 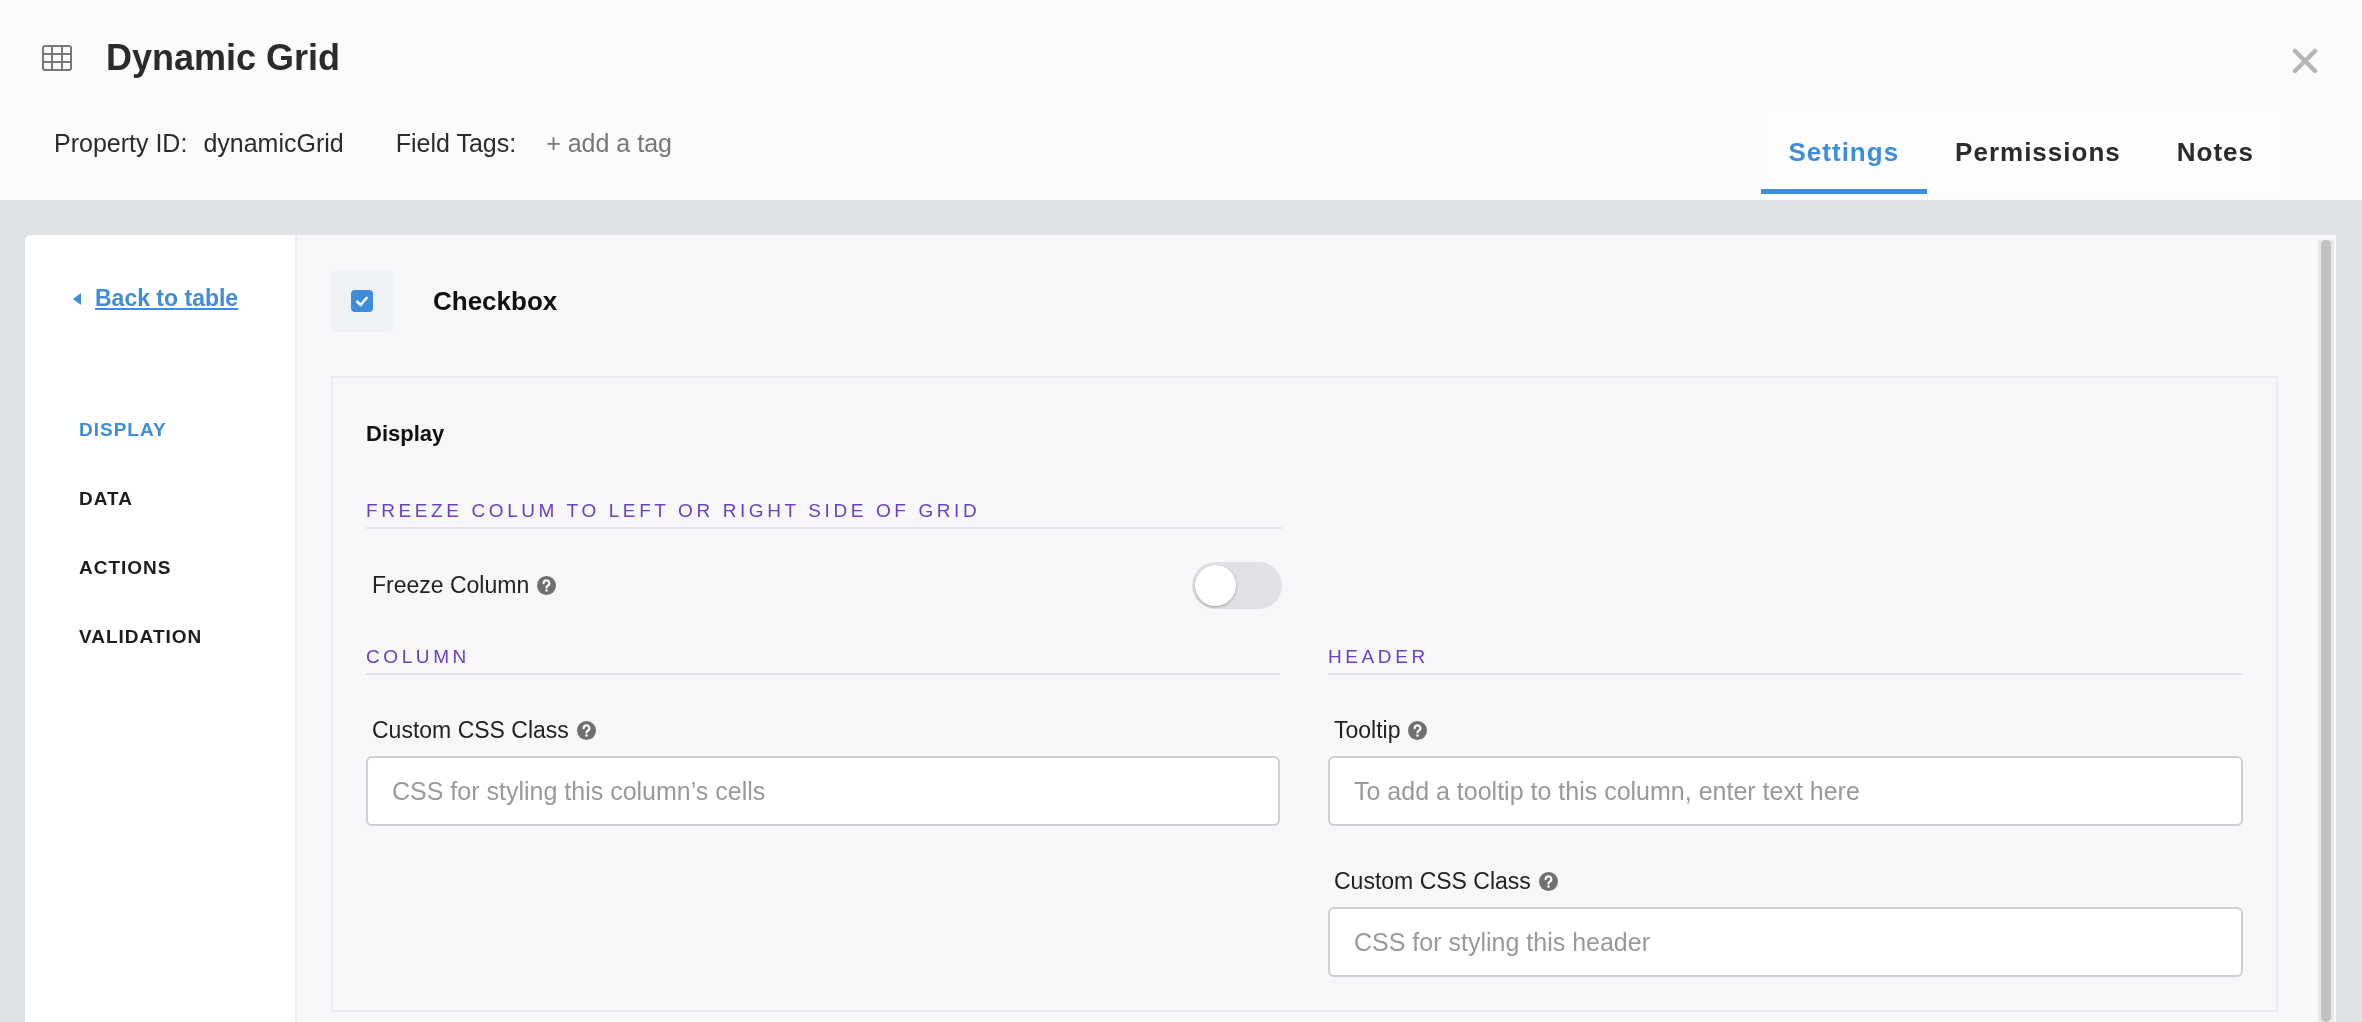 I want to click on property-id-label: Property ID:, so click(x=121, y=143).